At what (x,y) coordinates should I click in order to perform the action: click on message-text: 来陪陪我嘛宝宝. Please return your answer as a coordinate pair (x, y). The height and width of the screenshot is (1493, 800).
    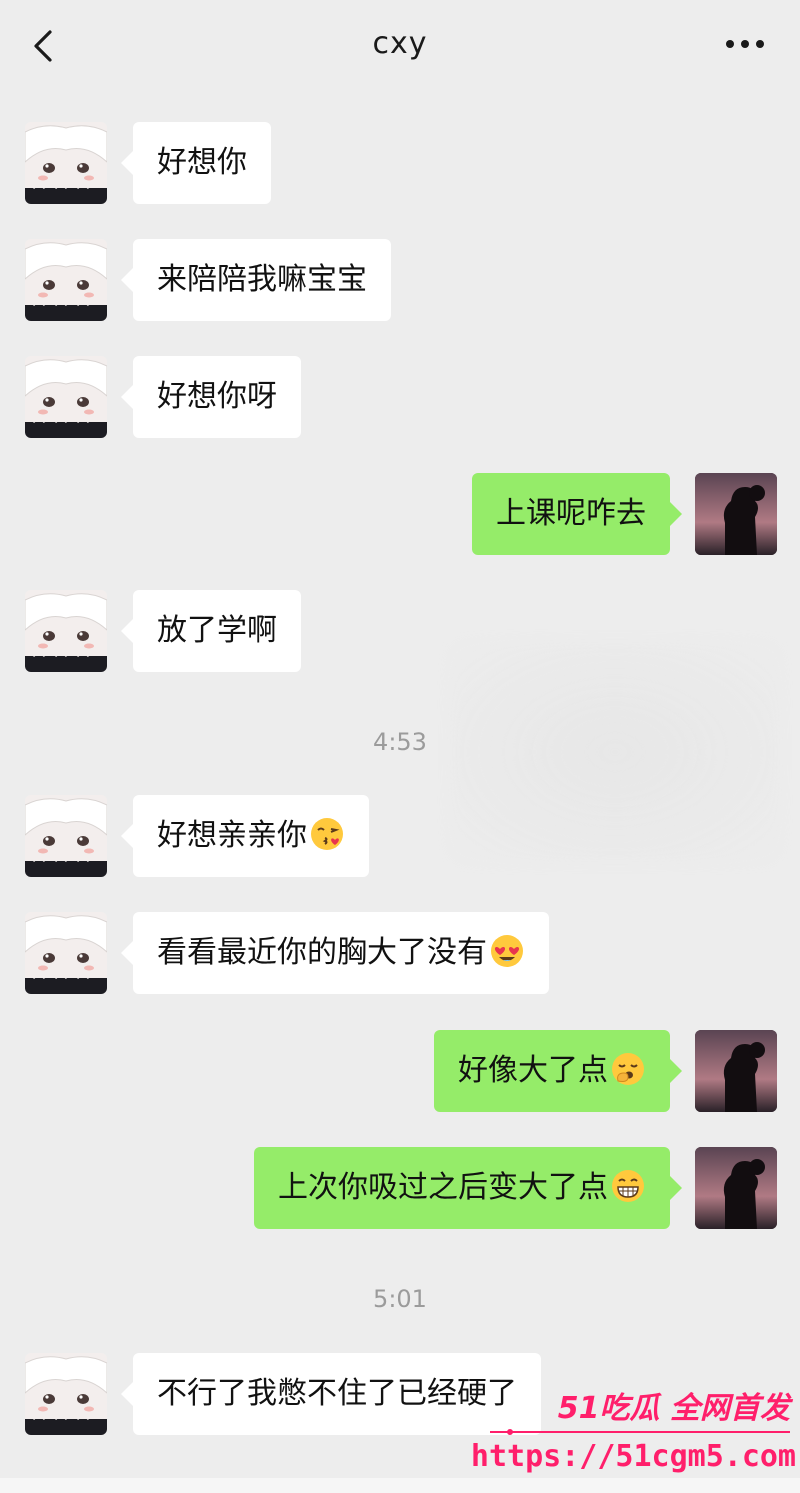
    Looking at the image, I should click on (262, 279).